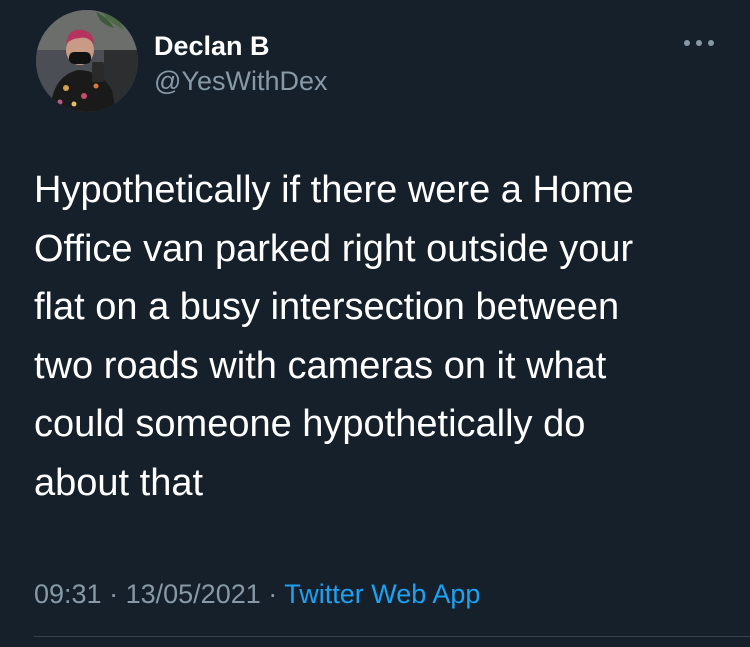 The height and width of the screenshot is (647, 750). What do you see at coordinates (392, 636) in the screenshot?
I see `divider` at bounding box center [392, 636].